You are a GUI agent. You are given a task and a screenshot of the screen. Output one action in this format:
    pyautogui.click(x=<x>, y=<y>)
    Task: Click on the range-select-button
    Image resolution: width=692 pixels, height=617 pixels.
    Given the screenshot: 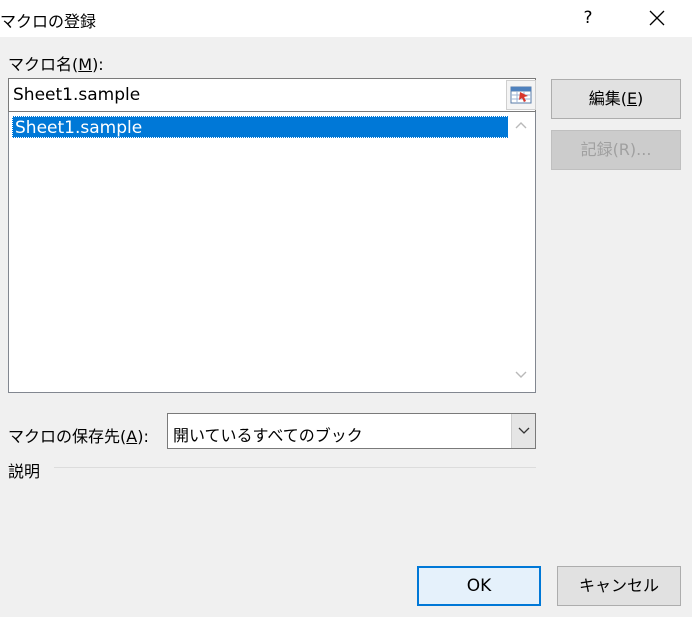 What is the action you would take?
    pyautogui.click(x=521, y=95)
    